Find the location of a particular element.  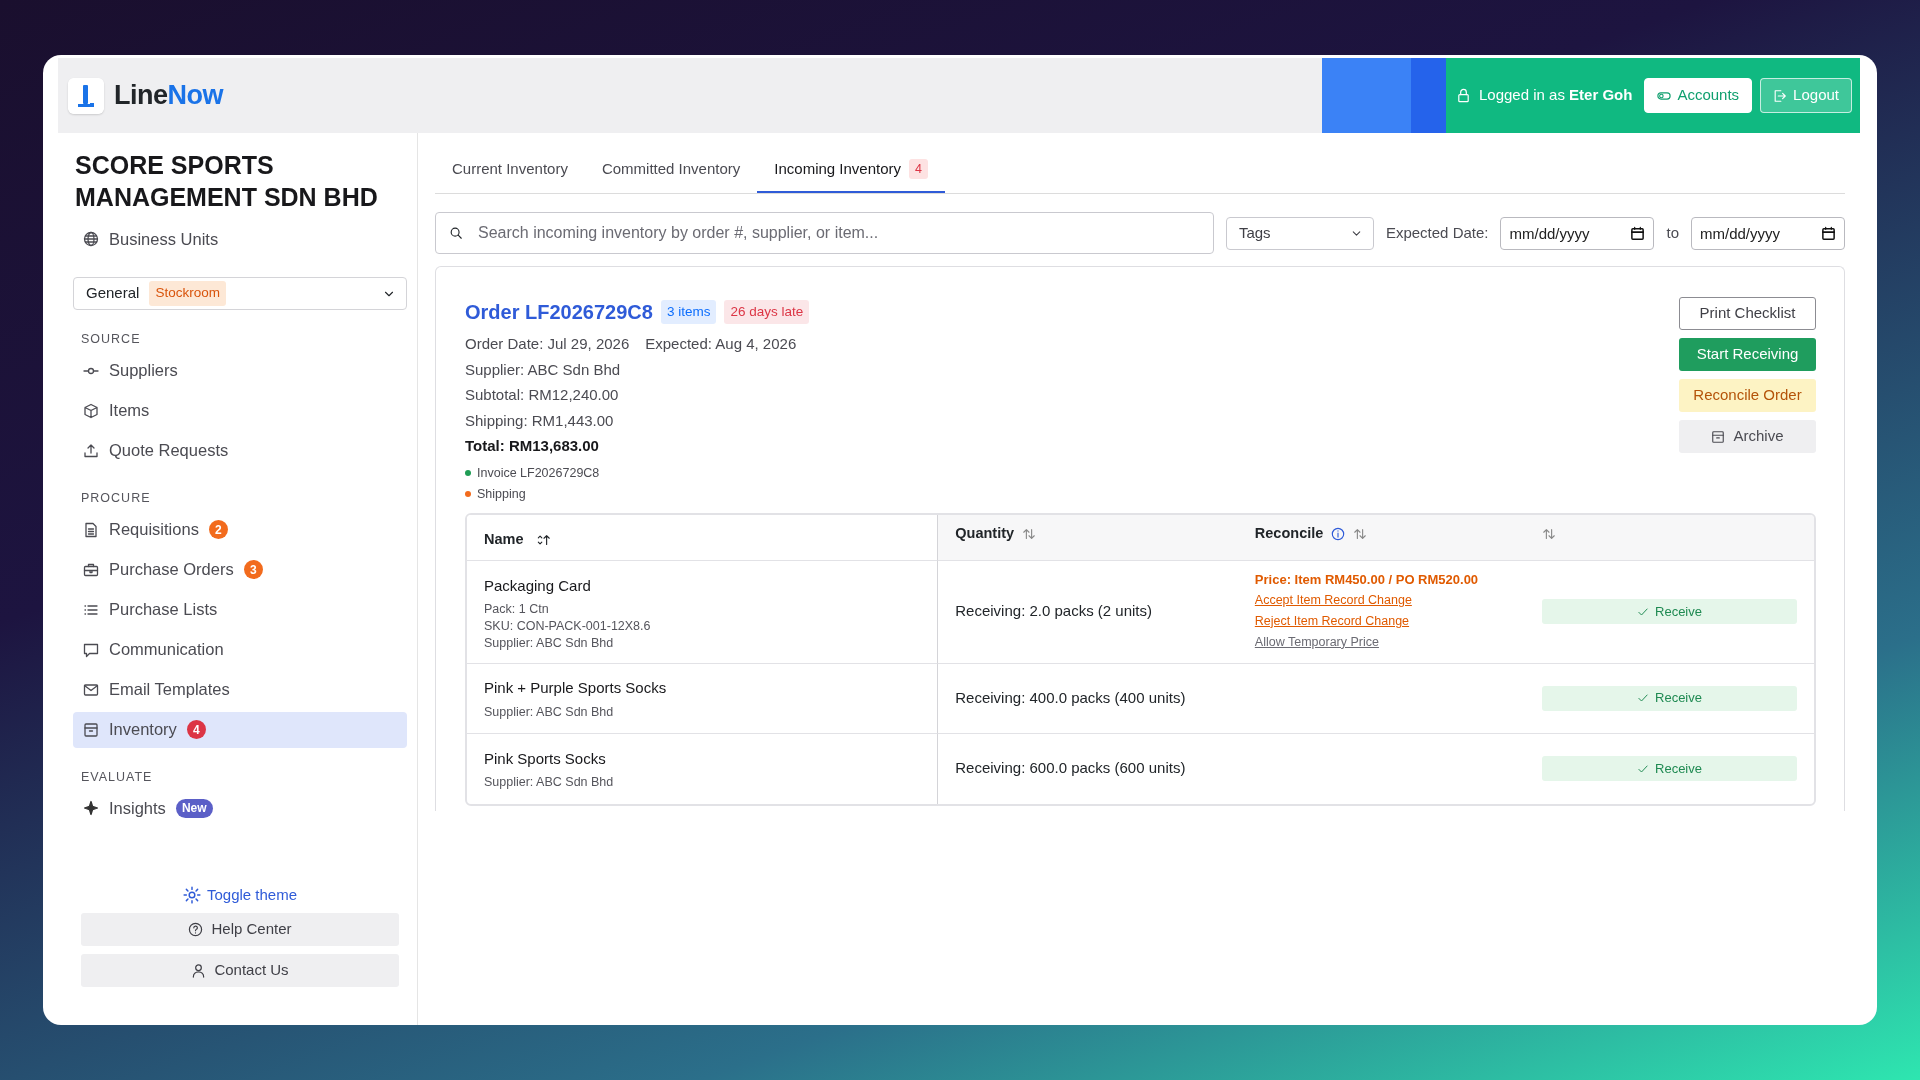

status-badge: 3 items is located at coordinates (688, 312).